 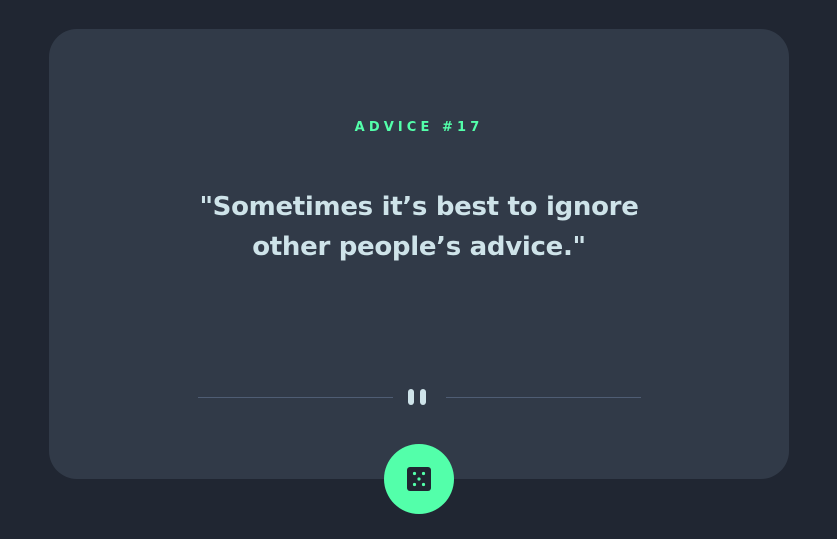 I want to click on pause-icon, so click(x=419, y=397).